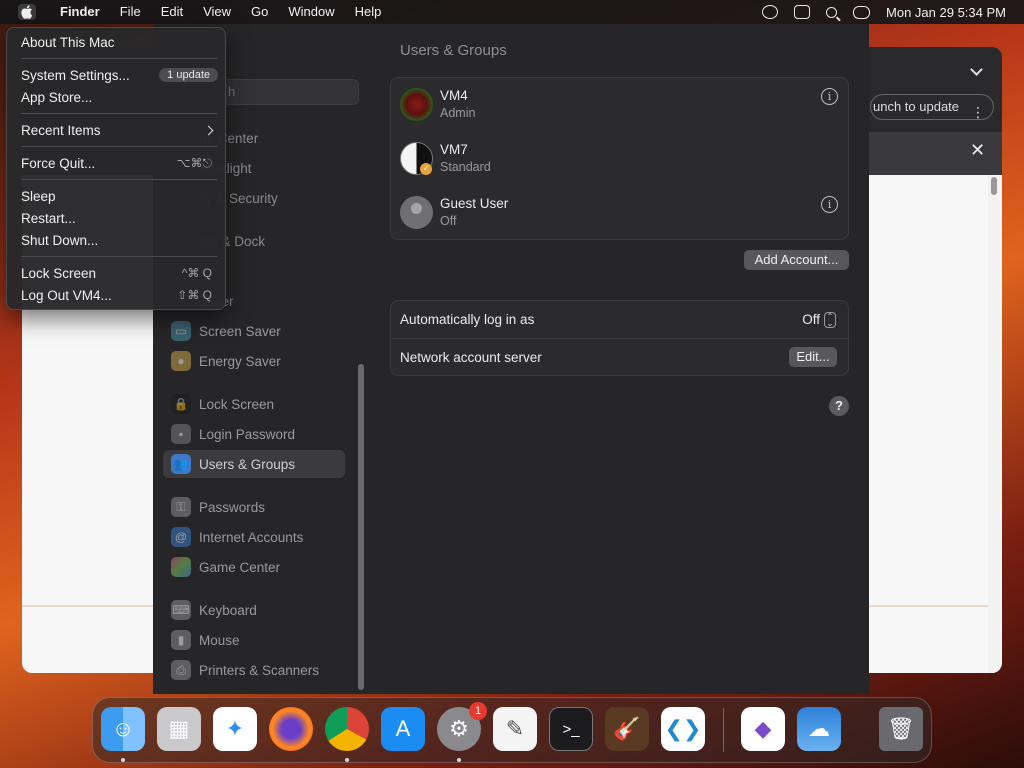 Image resolution: width=1024 pixels, height=768 pixels. I want to click on dock: ☺ ▦ ✦ A ⚙ 1 ✎ >_ 🎸 ❮❯ ◆ ☁ 🗑, so click(512, 730).